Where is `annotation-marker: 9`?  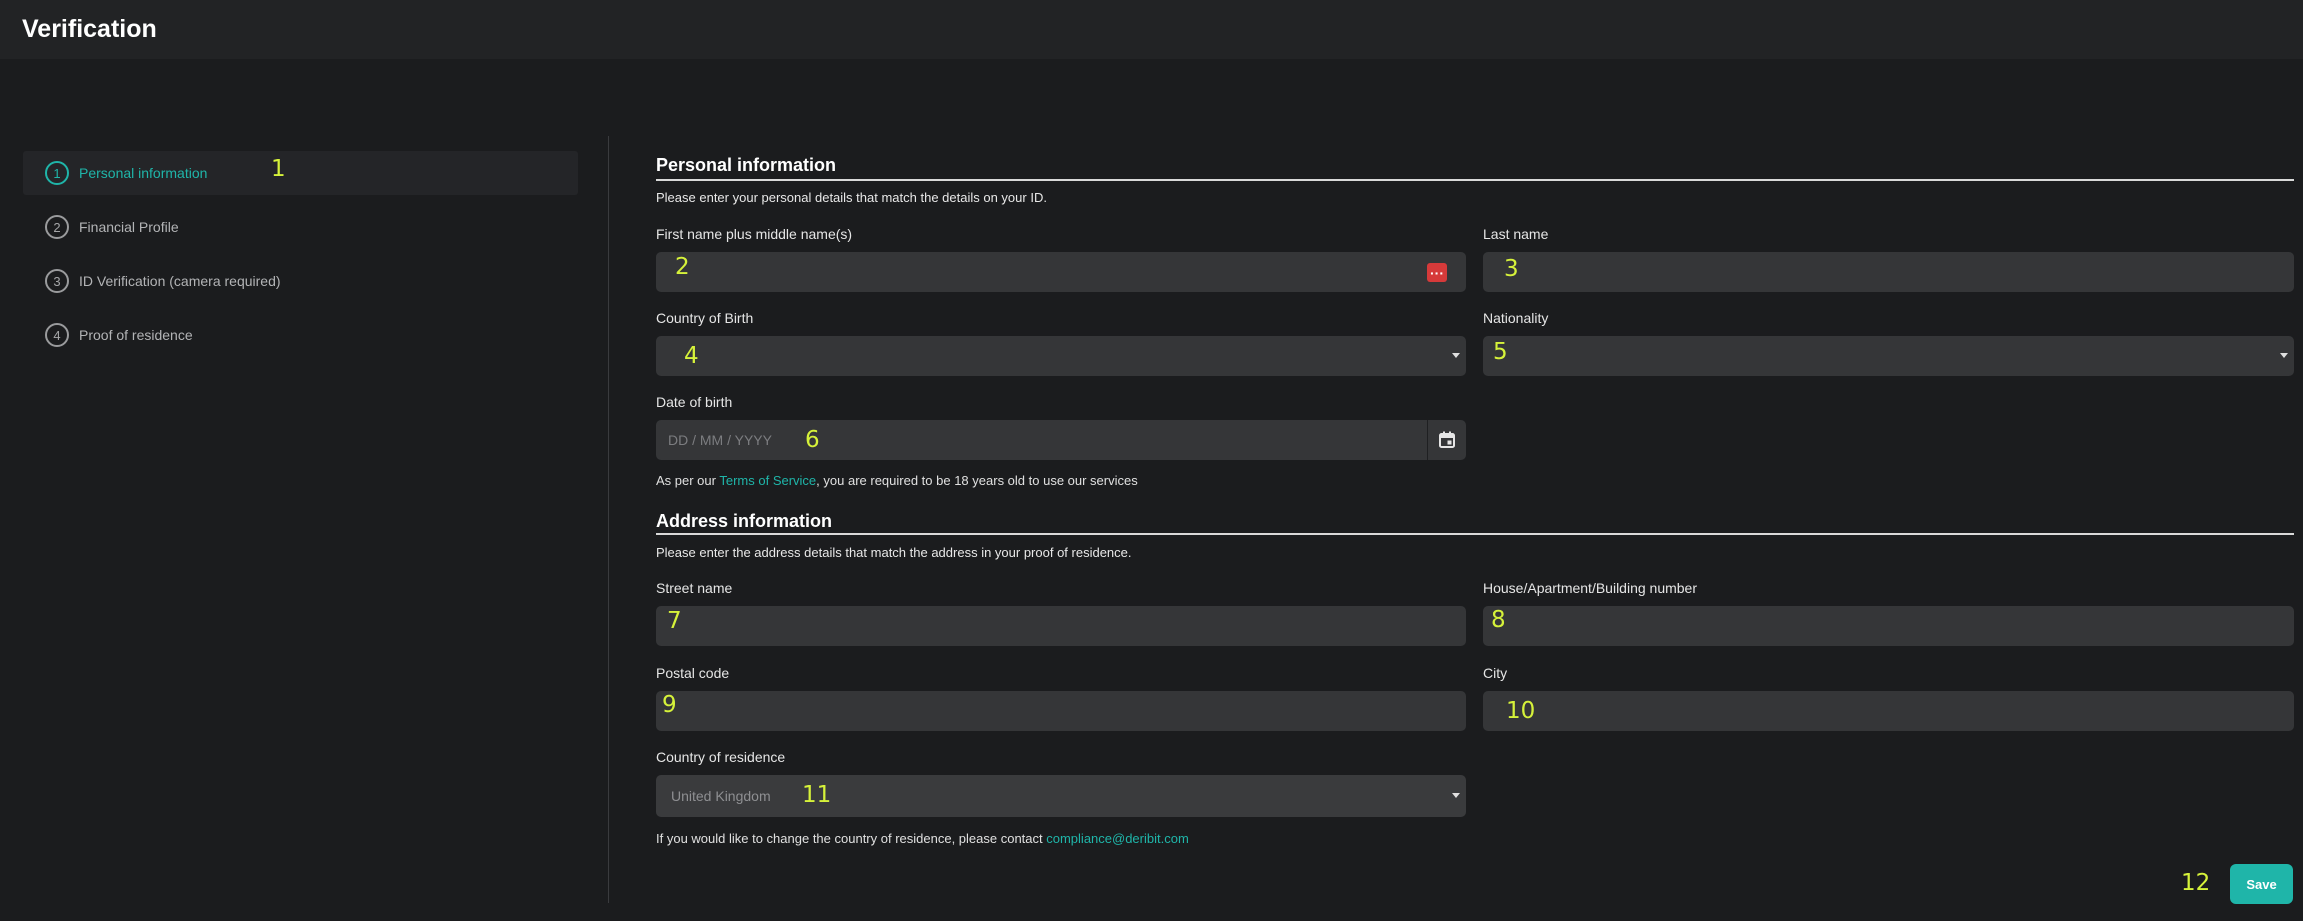
annotation-marker: 9 is located at coordinates (669, 705).